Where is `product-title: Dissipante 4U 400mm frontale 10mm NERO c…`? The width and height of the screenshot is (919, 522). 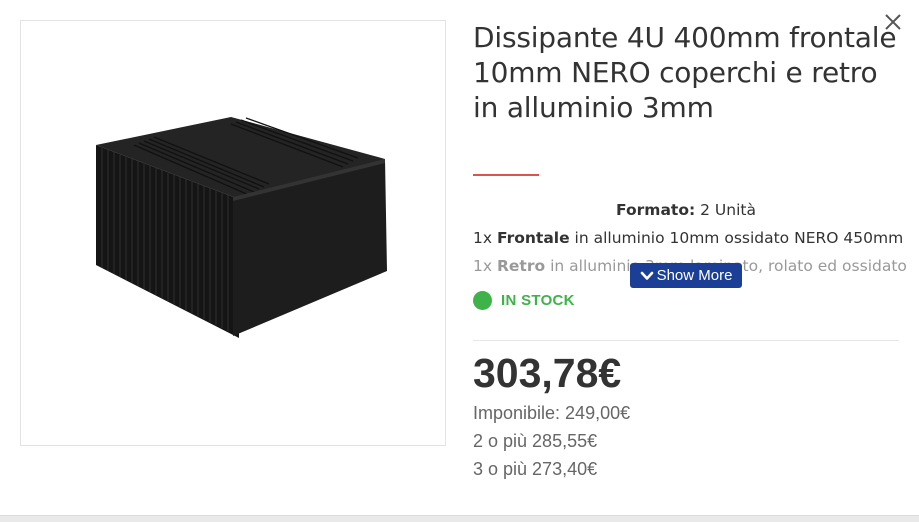
product-title: Dissipante 4U 400mm frontale 10mm NERO c… is located at coordinates (685, 72).